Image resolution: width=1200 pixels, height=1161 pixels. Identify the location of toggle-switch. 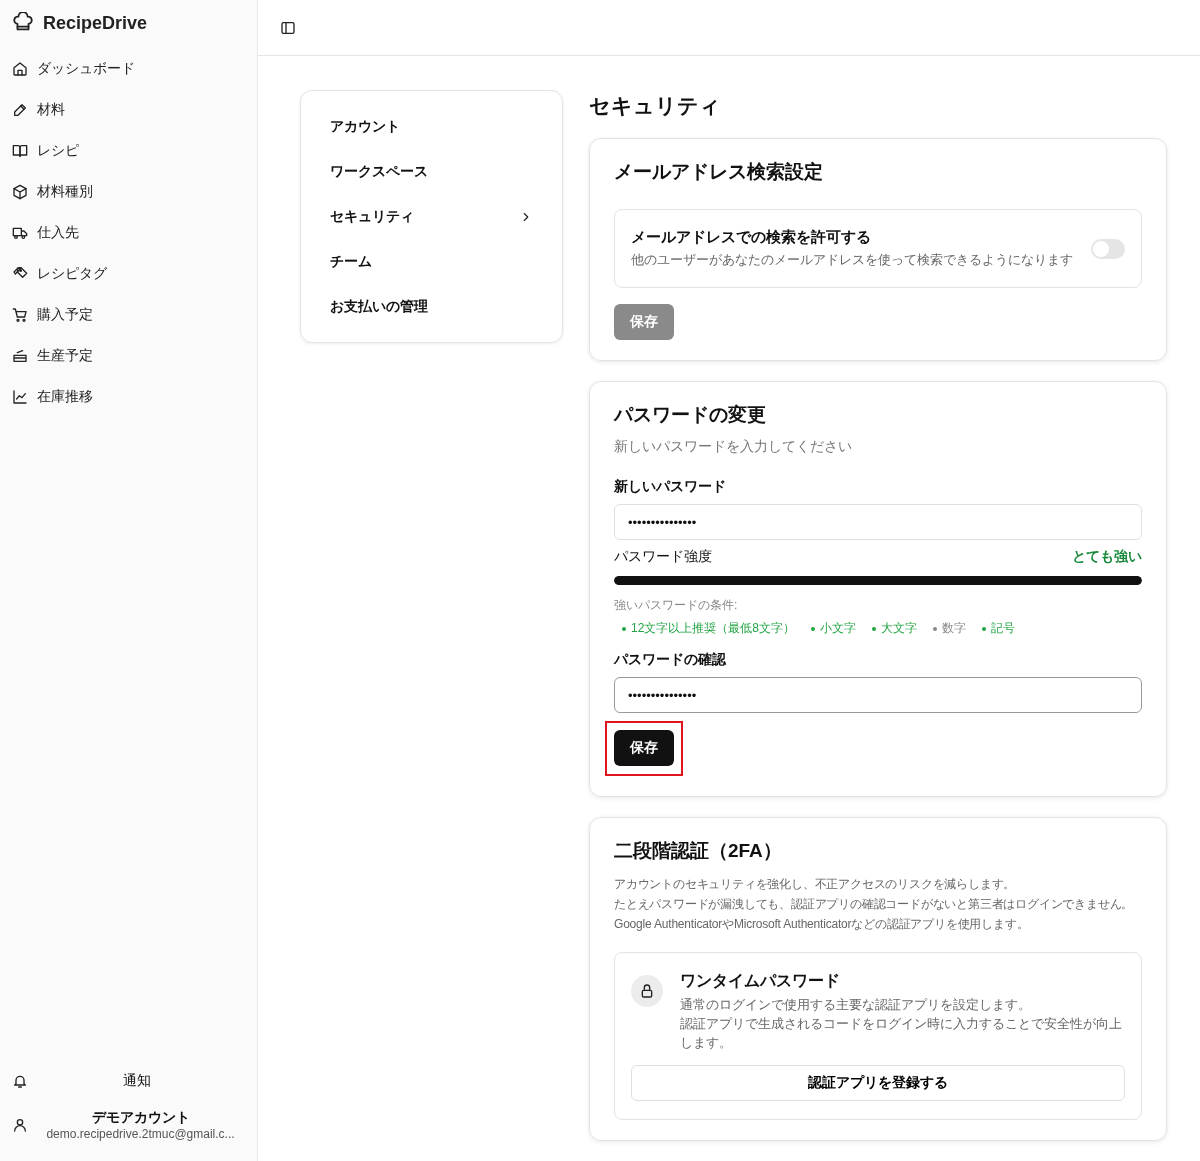
(1108, 248).